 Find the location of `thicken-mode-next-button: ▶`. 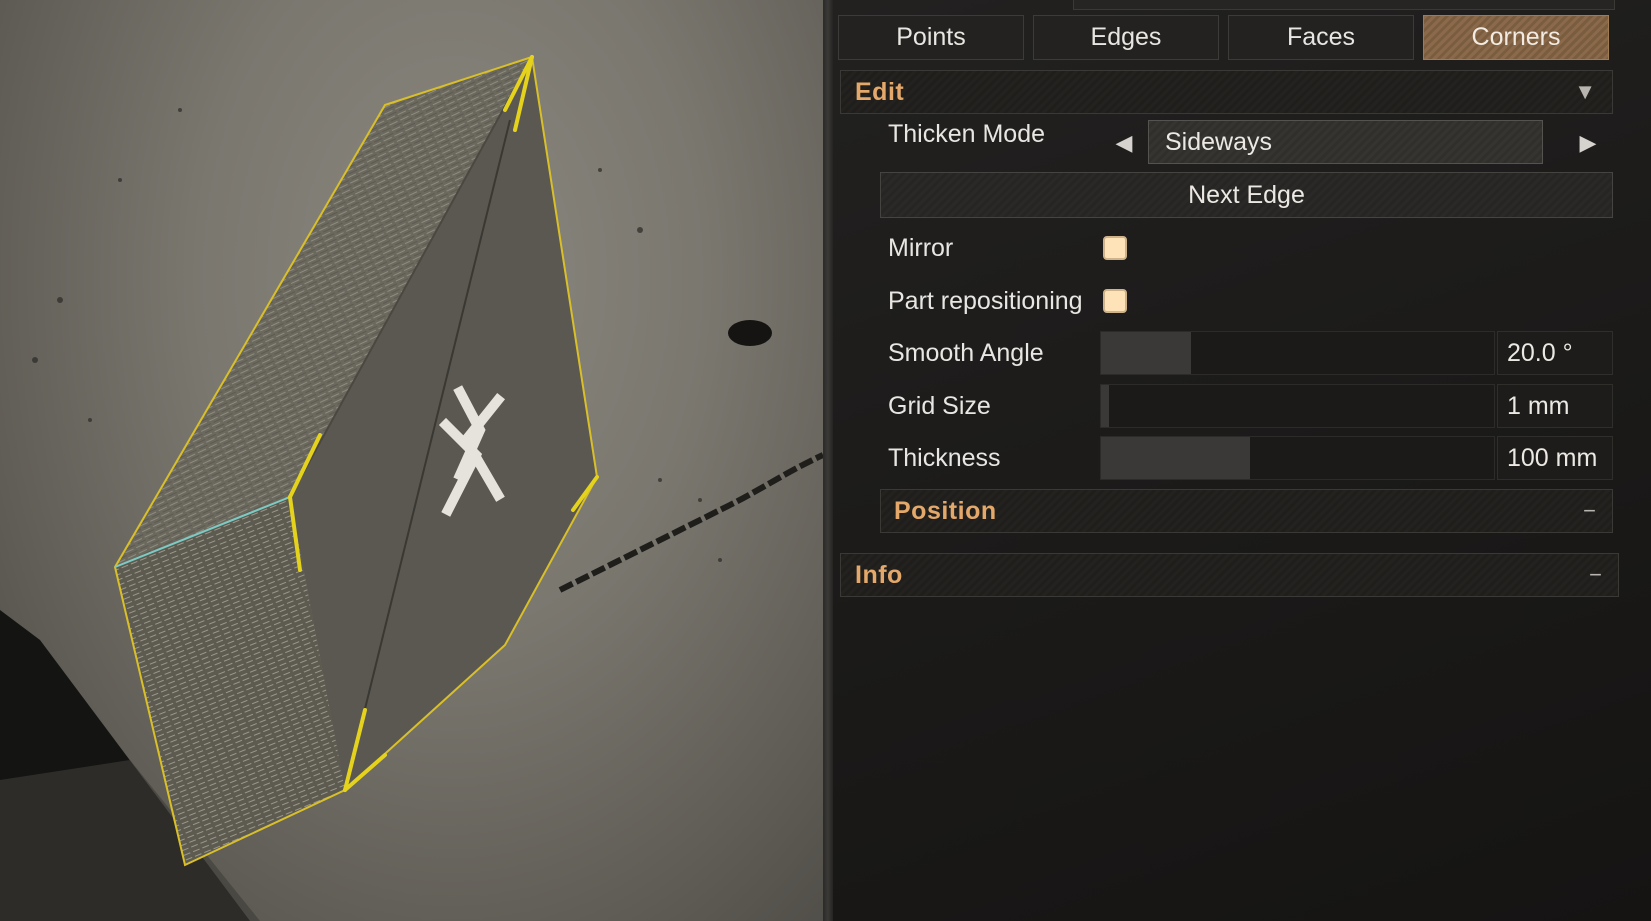

thicken-mode-next-button: ▶ is located at coordinates (1588, 143).